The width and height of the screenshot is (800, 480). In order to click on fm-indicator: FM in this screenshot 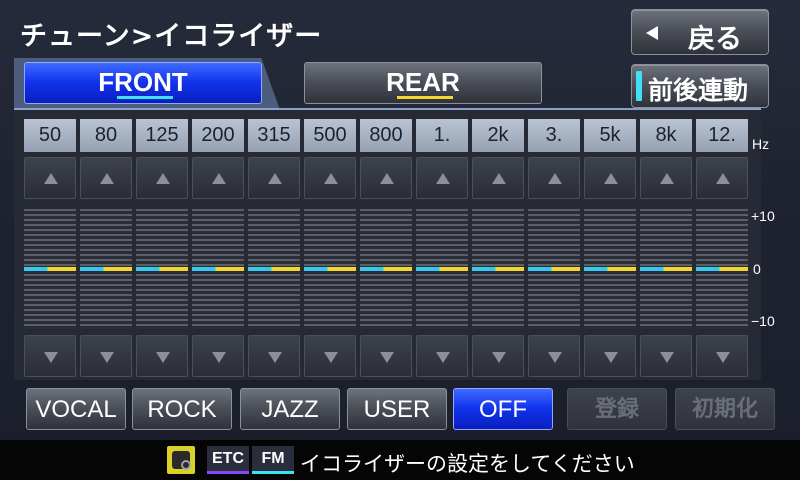, I will do `click(273, 460)`.